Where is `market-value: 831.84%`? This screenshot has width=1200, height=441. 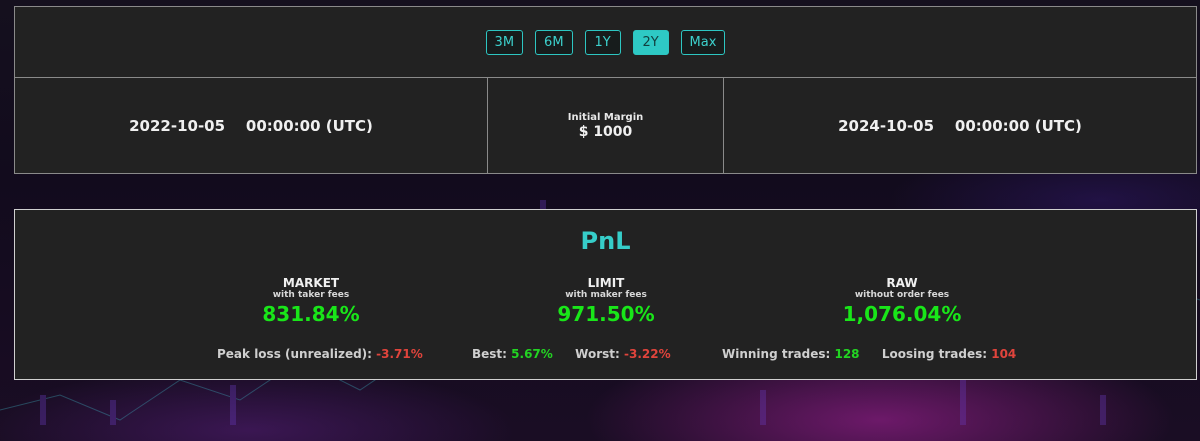 market-value: 831.84% is located at coordinates (311, 314).